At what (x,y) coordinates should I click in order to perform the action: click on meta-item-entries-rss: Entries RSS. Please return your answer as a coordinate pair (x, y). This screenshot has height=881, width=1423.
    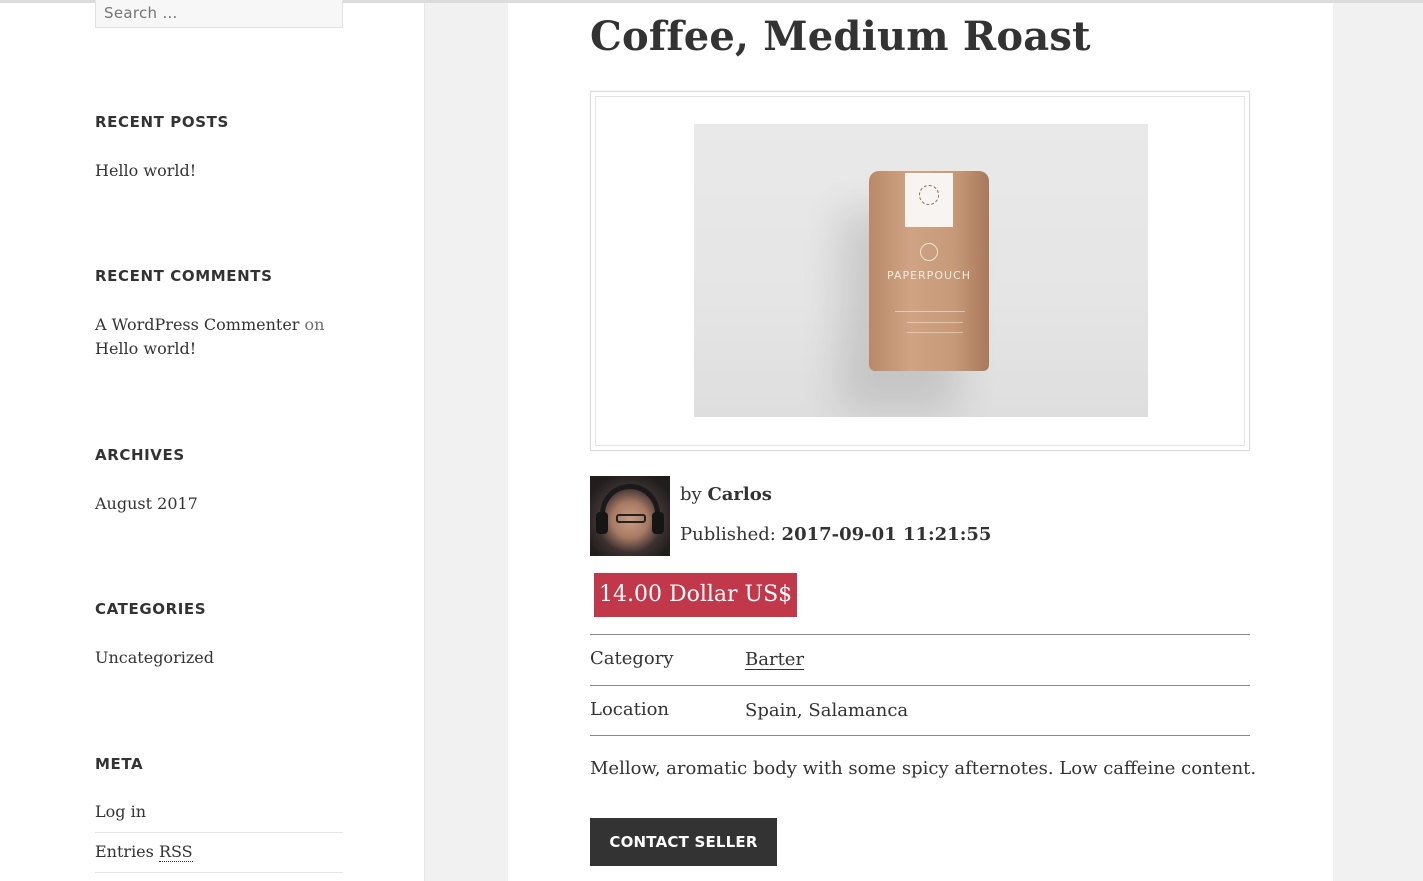
    Looking at the image, I should click on (219, 853).